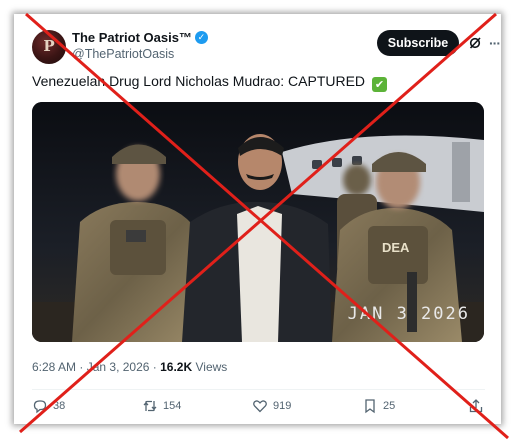 This screenshot has width=517, height=444. What do you see at coordinates (123, 54) in the screenshot?
I see `account-handle: @ThePatriotOasis` at bounding box center [123, 54].